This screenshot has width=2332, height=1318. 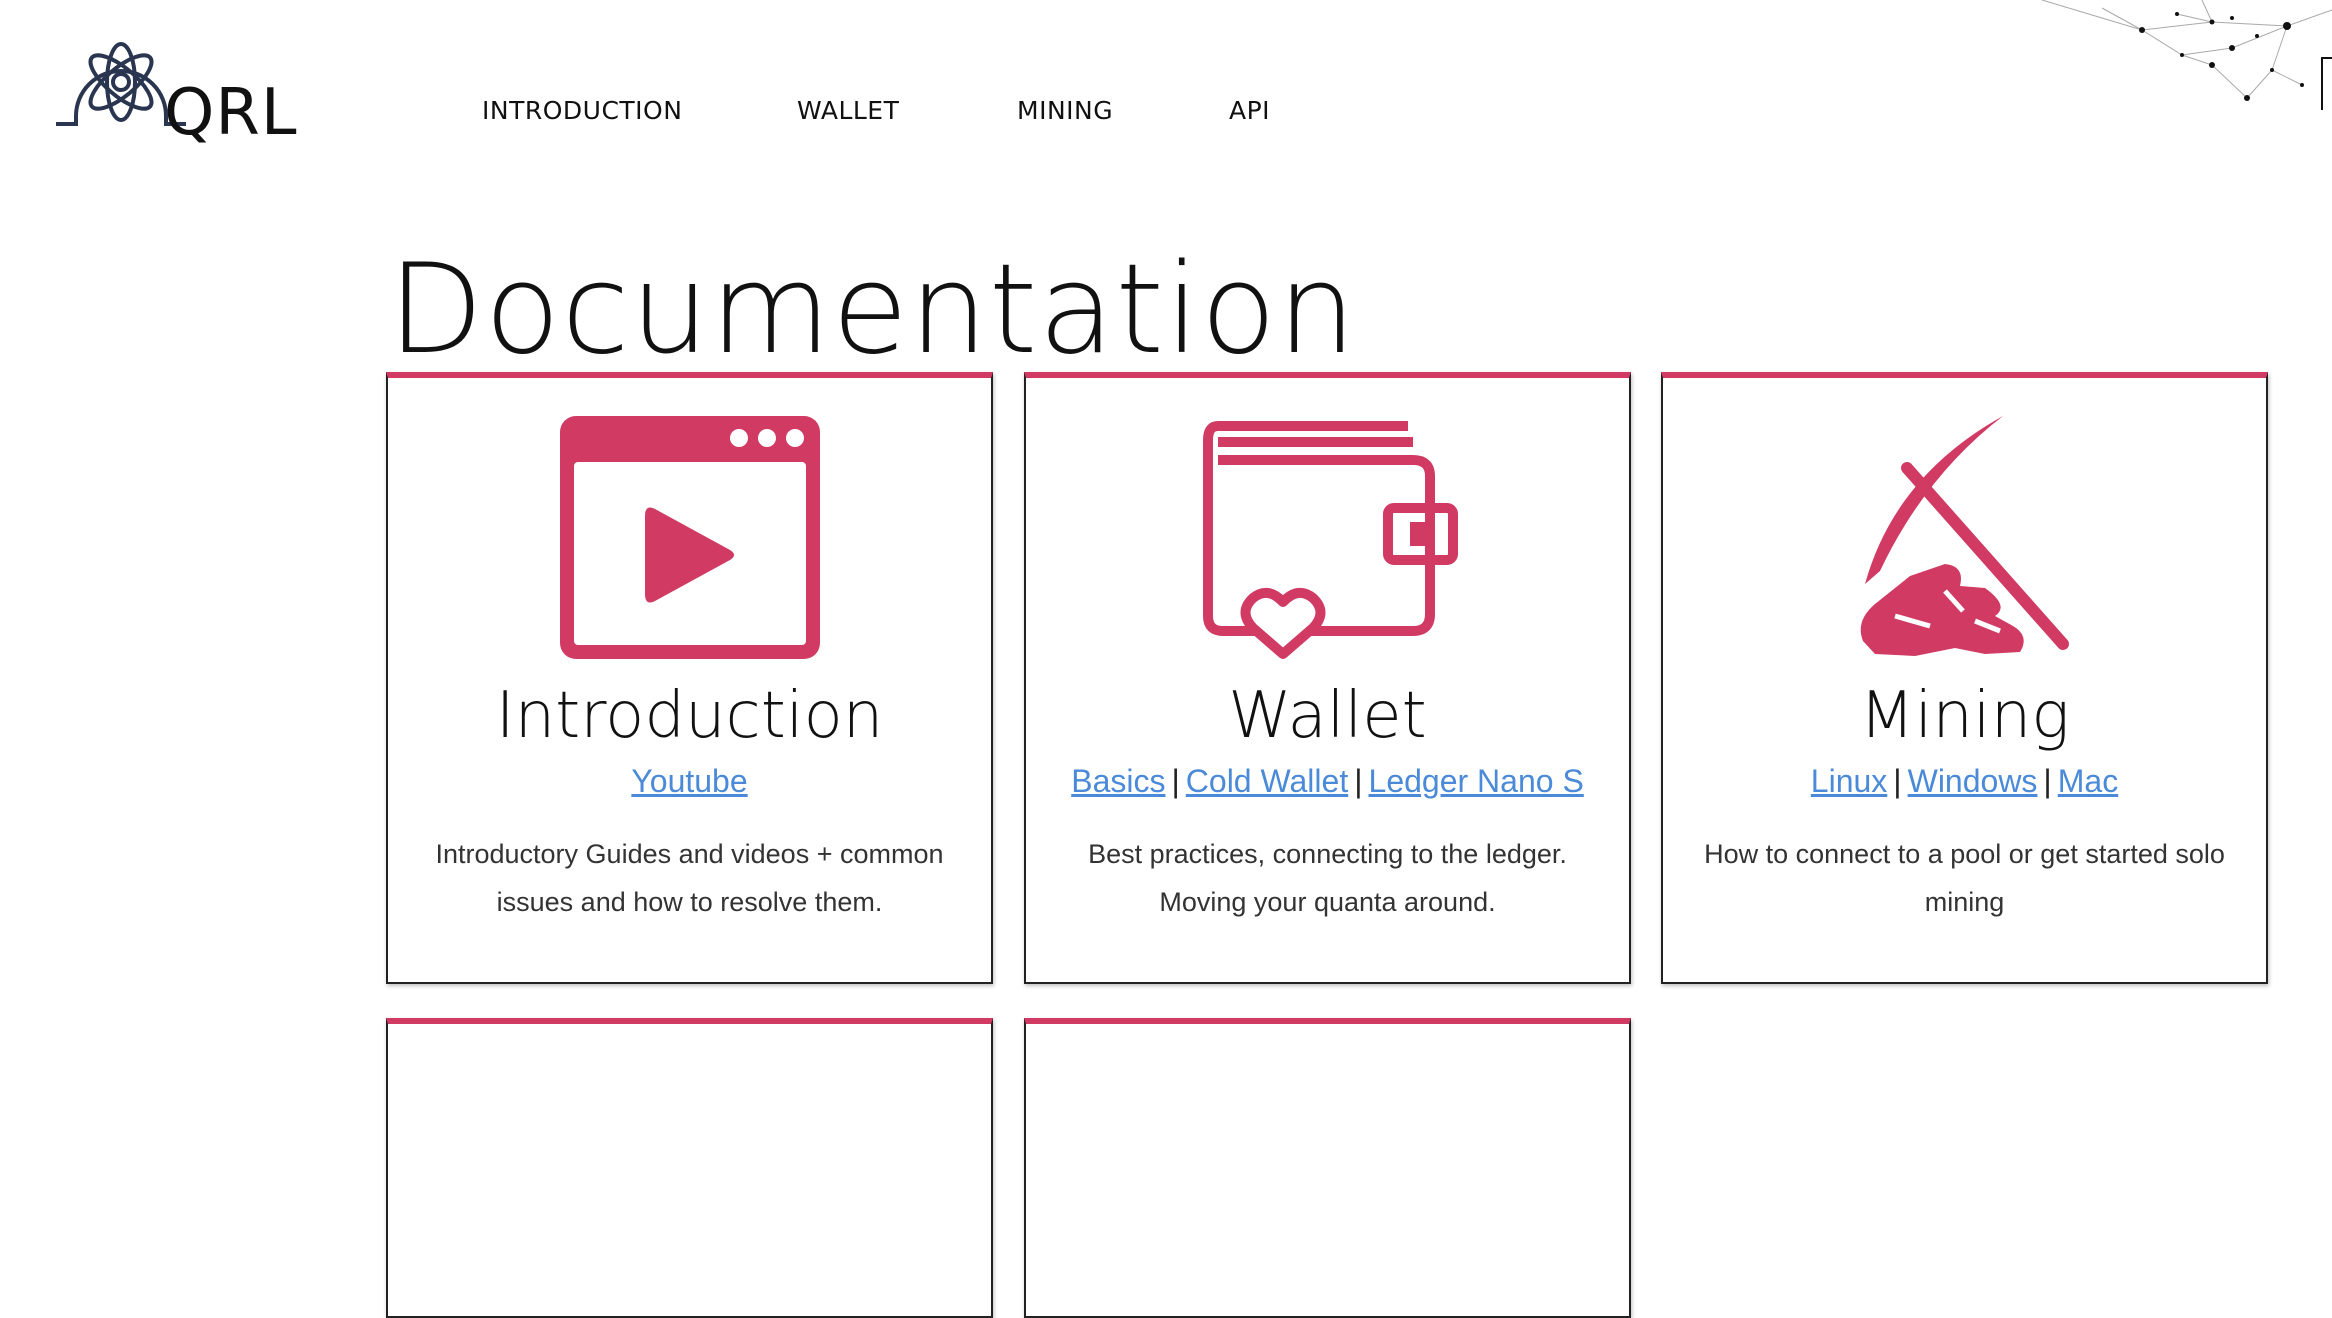 I want to click on card-title: Mining, so click(x=1964, y=716).